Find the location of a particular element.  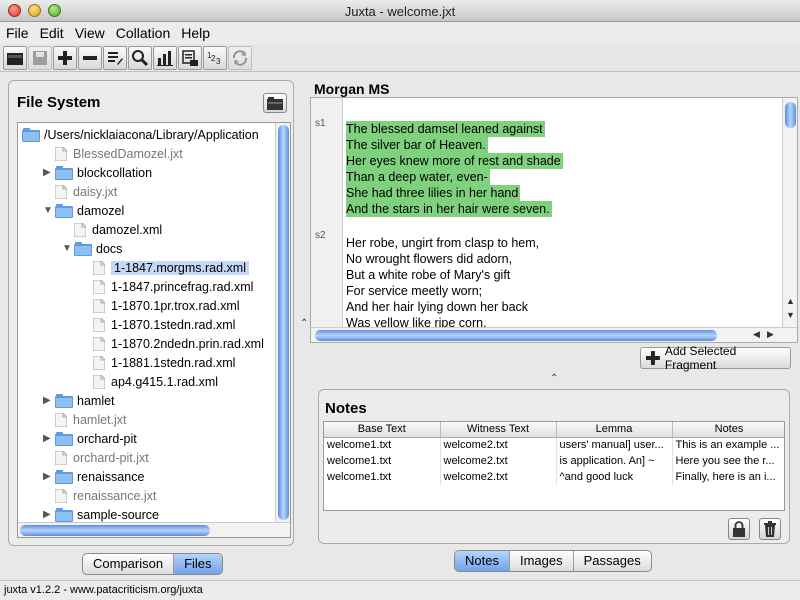

lock-note-button is located at coordinates (739, 529).